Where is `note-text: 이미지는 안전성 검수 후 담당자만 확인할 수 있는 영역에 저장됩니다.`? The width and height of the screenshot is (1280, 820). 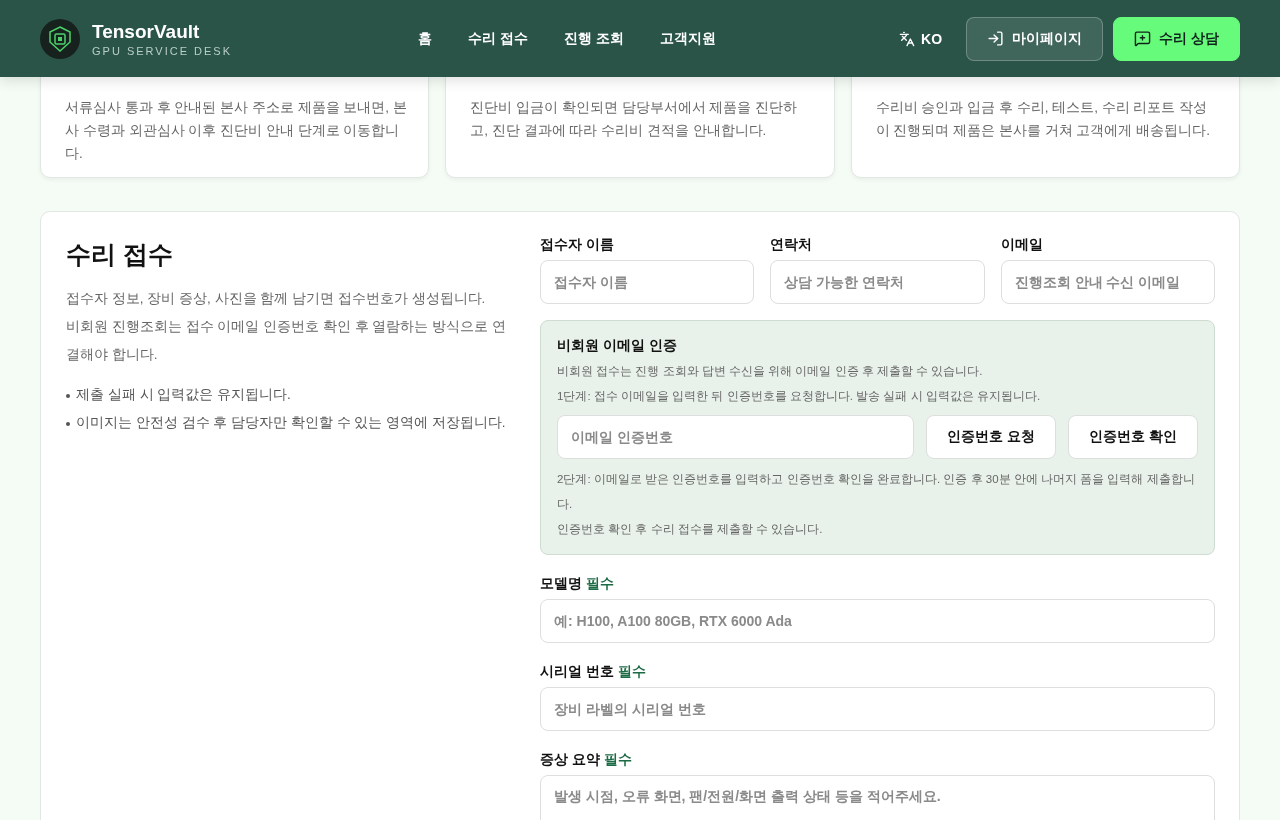 note-text: 이미지는 안전성 검수 후 담당자만 확인할 수 있는 영역에 저장됩니다. is located at coordinates (291, 423).